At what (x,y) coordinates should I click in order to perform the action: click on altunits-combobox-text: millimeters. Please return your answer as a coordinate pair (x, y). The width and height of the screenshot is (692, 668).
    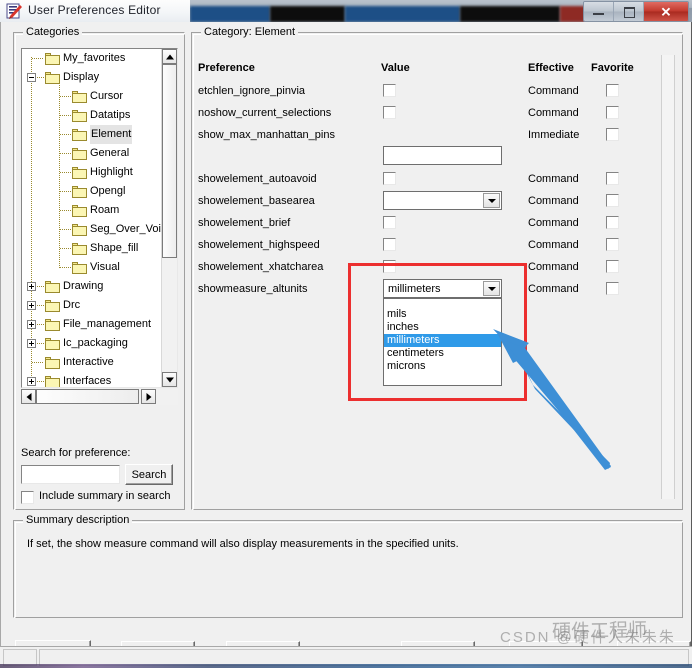
    Looking at the image, I should click on (414, 288).